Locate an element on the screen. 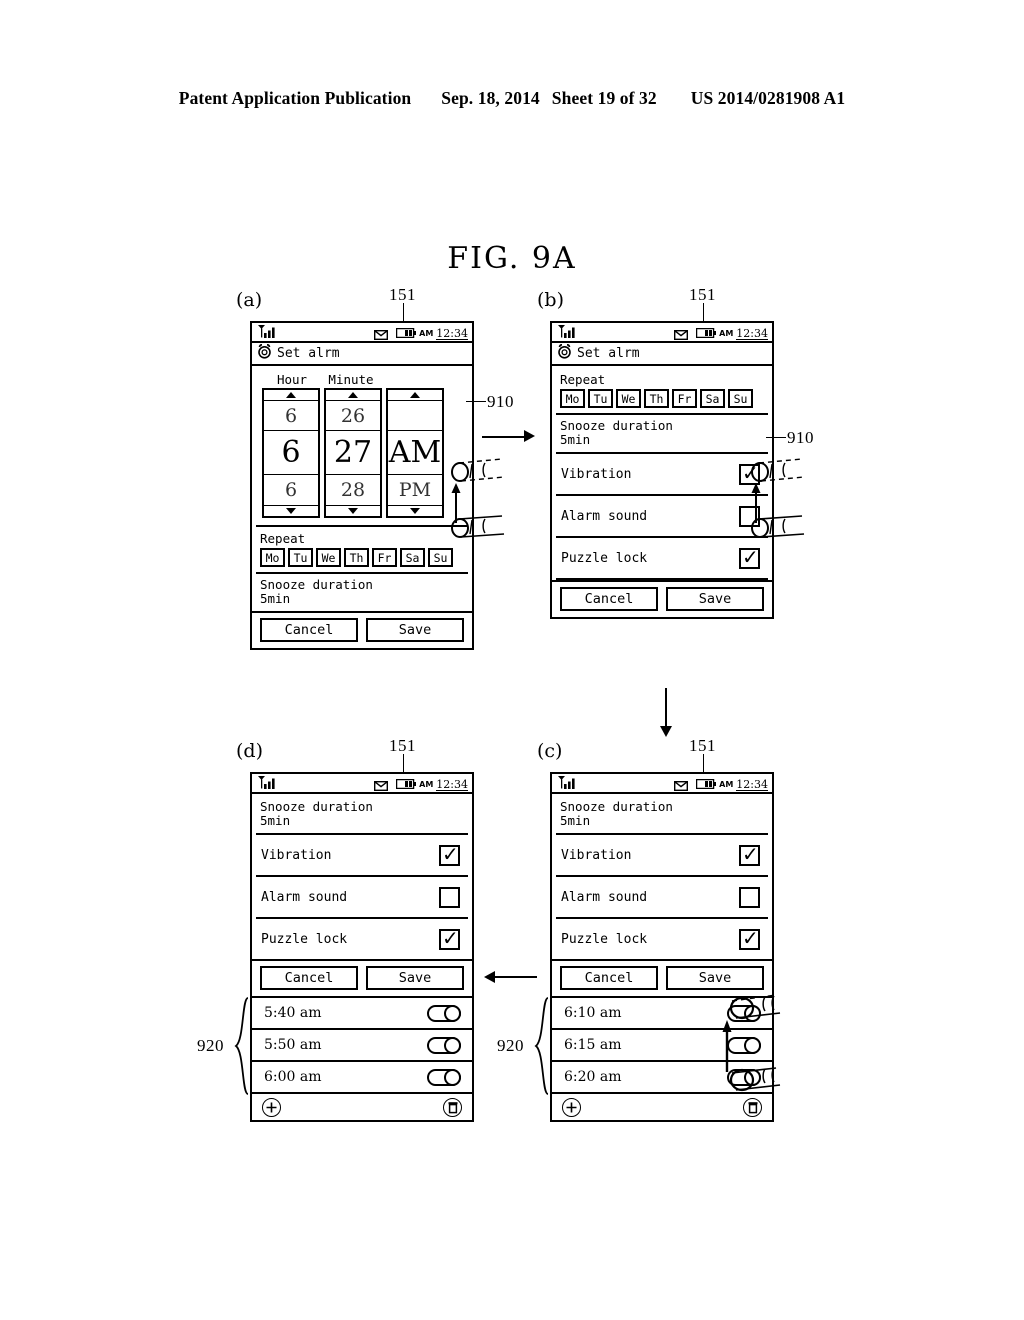  title-bar-a: Set alrm is located at coordinates (362, 354).